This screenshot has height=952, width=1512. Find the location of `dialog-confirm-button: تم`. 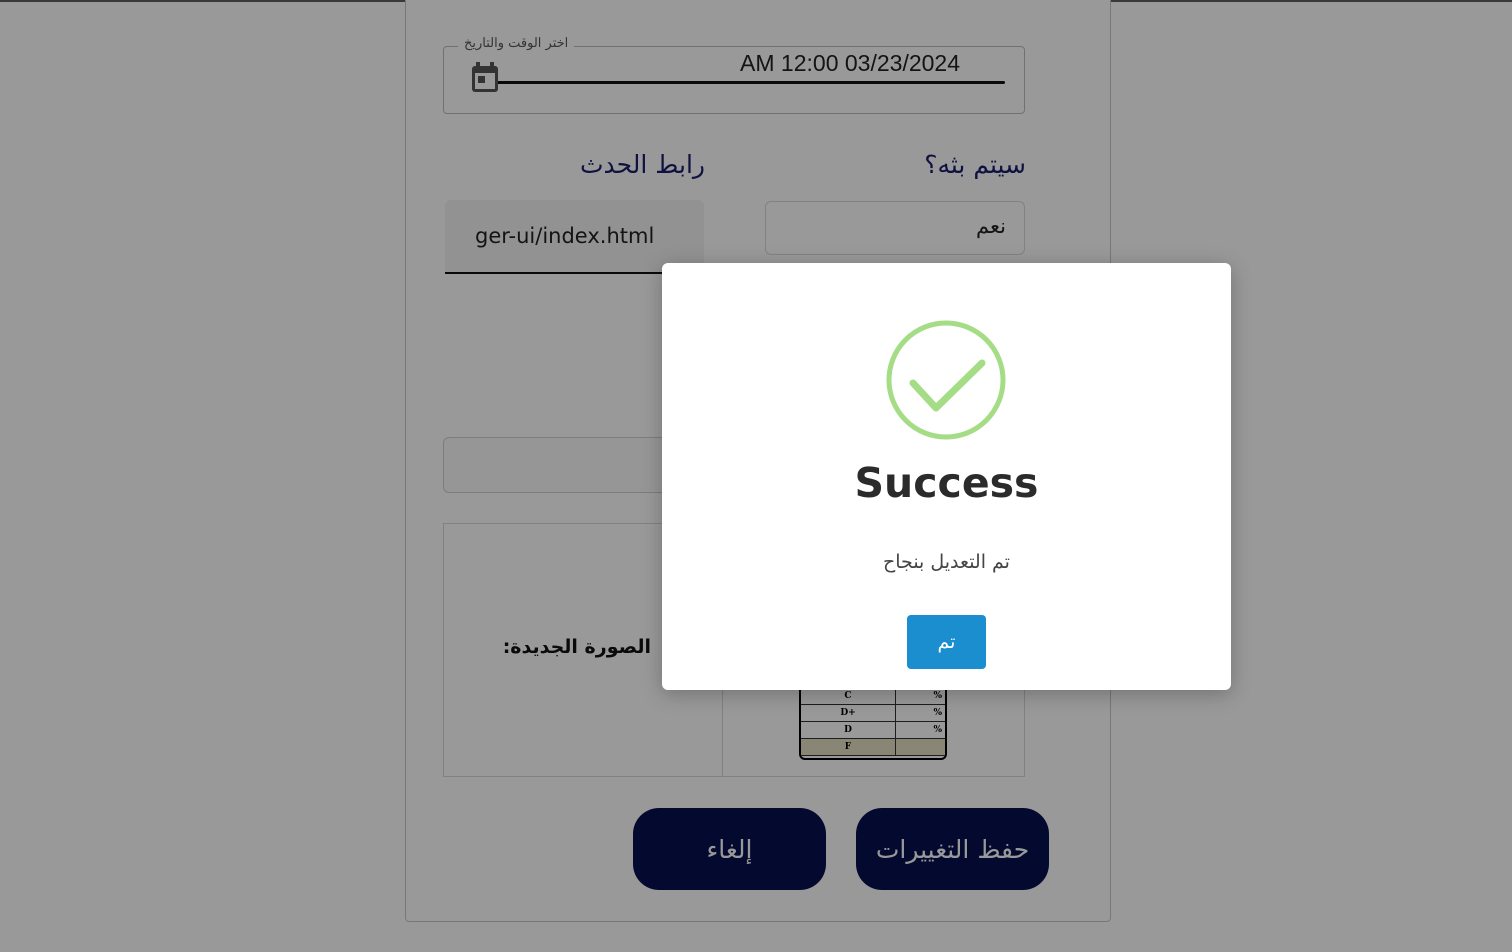

dialog-confirm-button: تم is located at coordinates (946, 642).